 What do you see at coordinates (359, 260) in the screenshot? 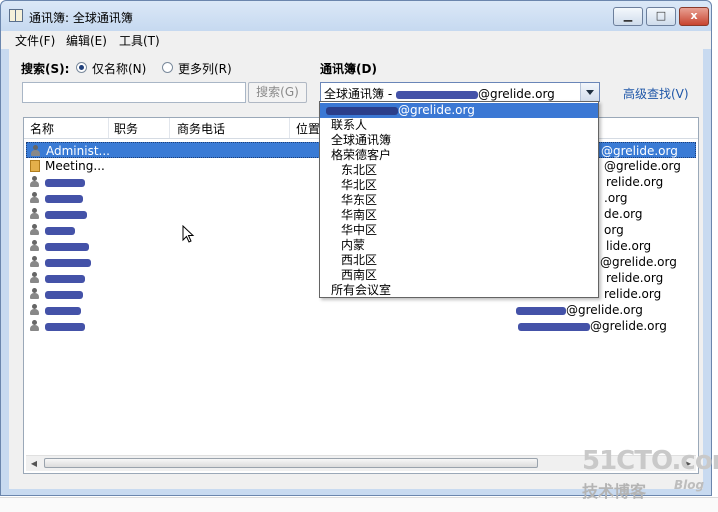
I see `dropdown-item-label: 西北区` at bounding box center [359, 260].